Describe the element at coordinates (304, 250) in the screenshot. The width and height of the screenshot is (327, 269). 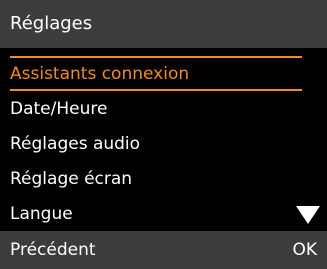
I see `ok-softkey: OK` at that location.